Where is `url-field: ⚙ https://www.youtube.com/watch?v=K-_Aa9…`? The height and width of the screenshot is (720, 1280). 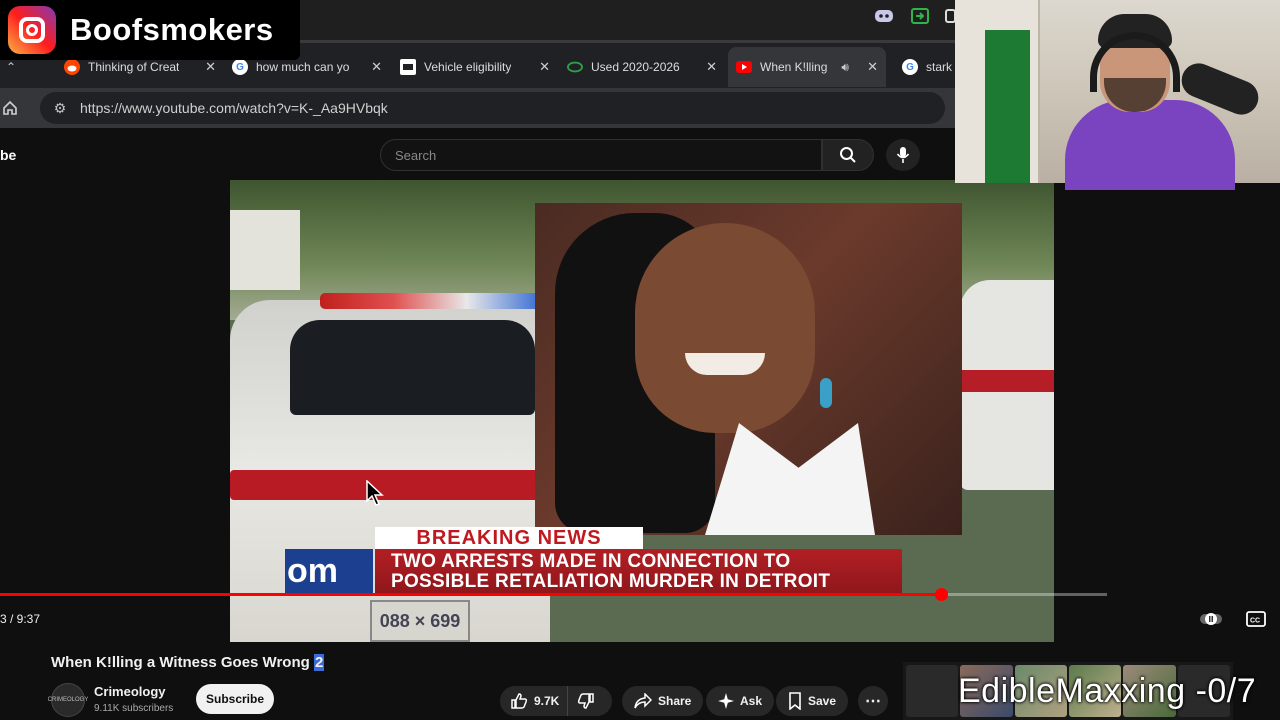 url-field: ⚙ https://www.youtube.com/watch?v=K-_Aa9… is located at coordinates (492, 108).